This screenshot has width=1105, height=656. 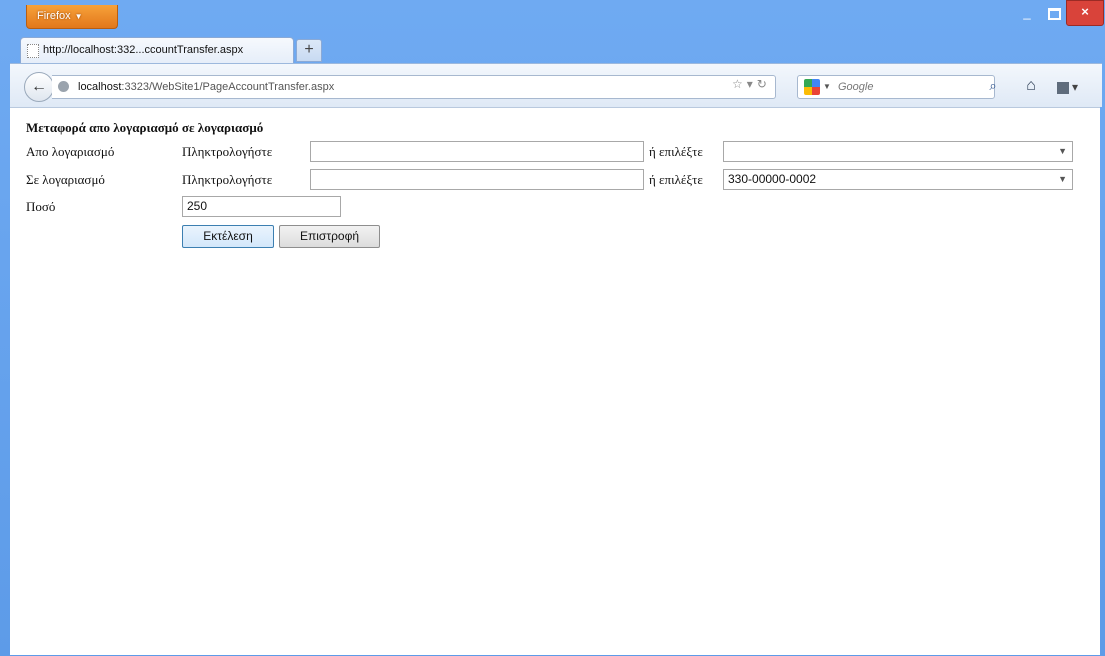 What do you see at coordinates (764, 84) in the screenshot?
I see `reload-icon: ↻` at bounding box center [764, 84].